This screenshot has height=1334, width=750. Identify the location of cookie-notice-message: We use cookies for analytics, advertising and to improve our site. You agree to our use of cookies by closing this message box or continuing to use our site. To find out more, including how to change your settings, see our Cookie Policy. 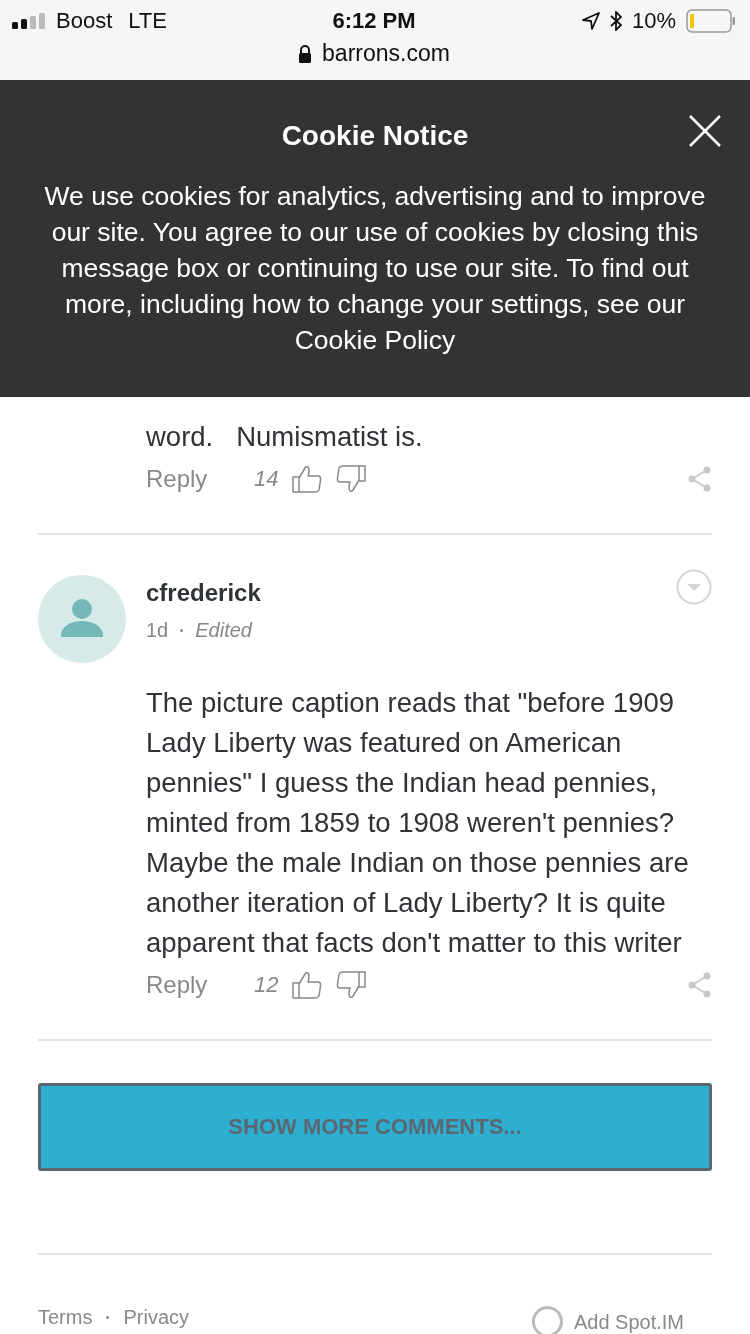
(375, 268).